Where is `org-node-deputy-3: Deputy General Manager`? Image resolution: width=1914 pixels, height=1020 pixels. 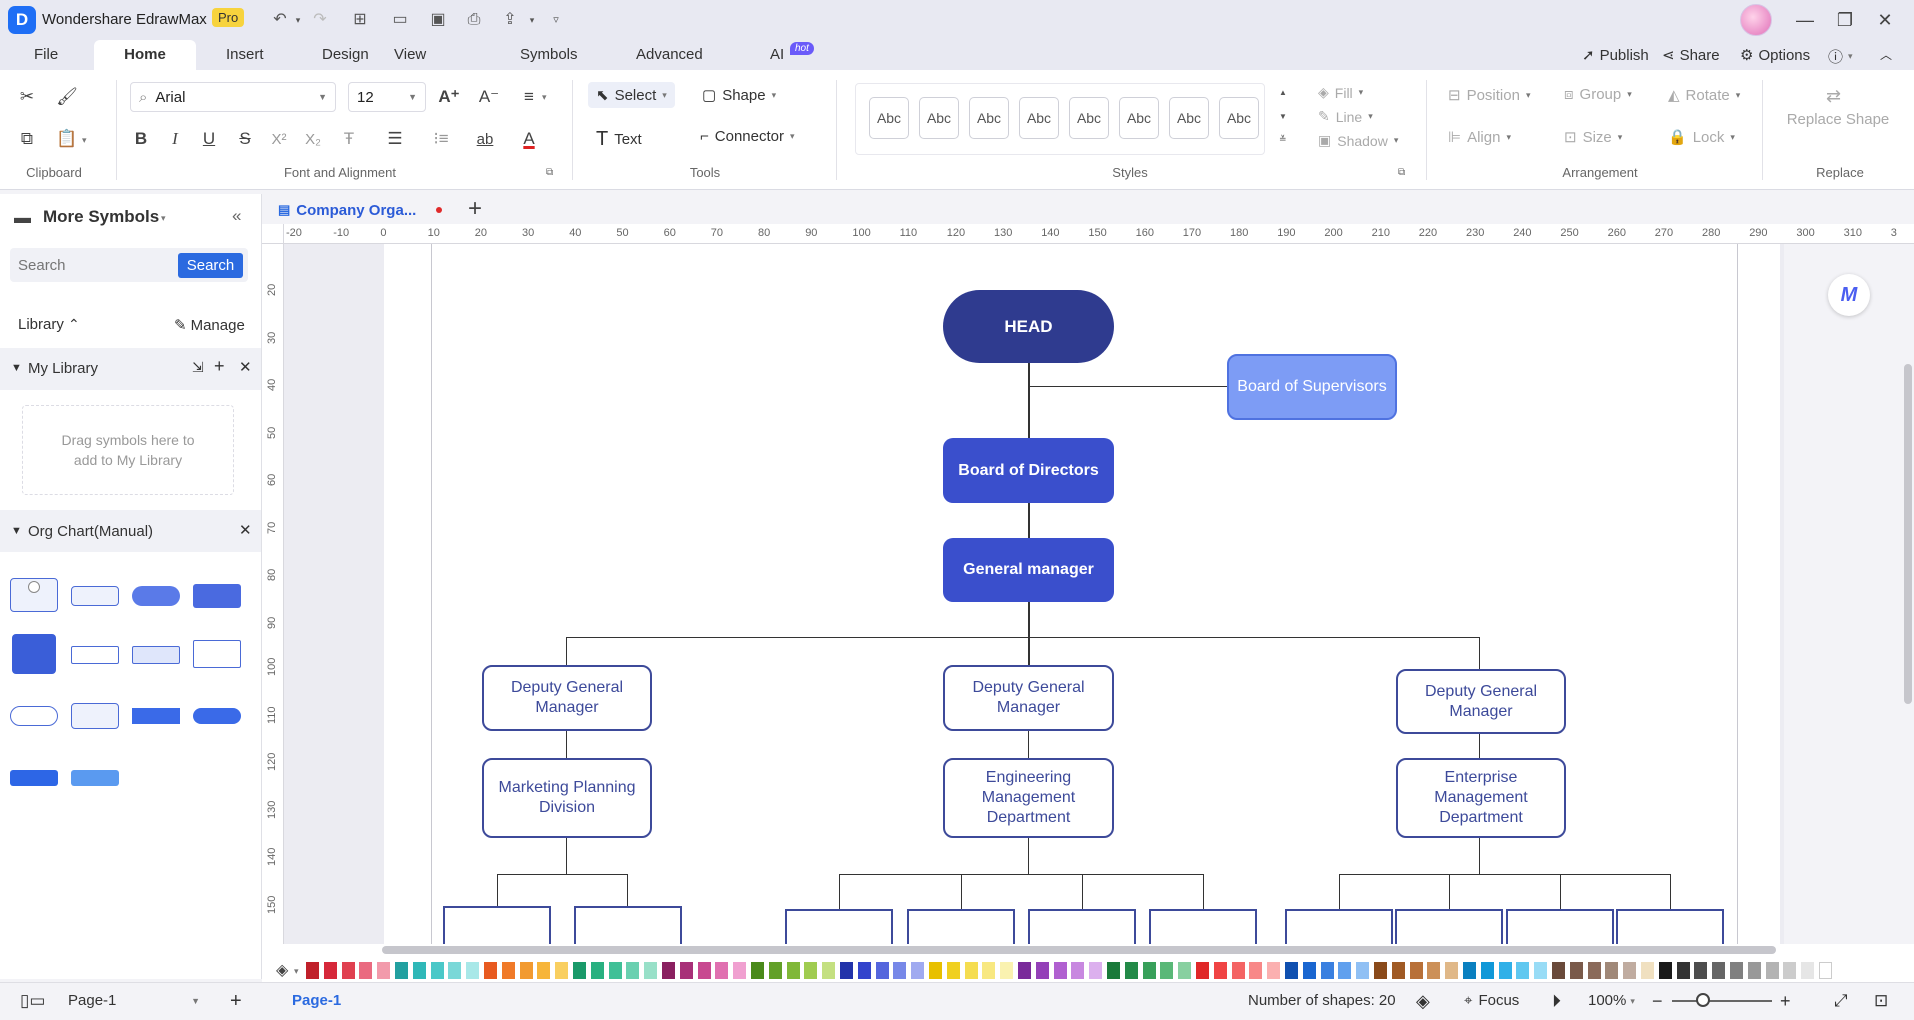
org-node-deputy-3: Deputy General Manager is located at coordinates (1481, 701).